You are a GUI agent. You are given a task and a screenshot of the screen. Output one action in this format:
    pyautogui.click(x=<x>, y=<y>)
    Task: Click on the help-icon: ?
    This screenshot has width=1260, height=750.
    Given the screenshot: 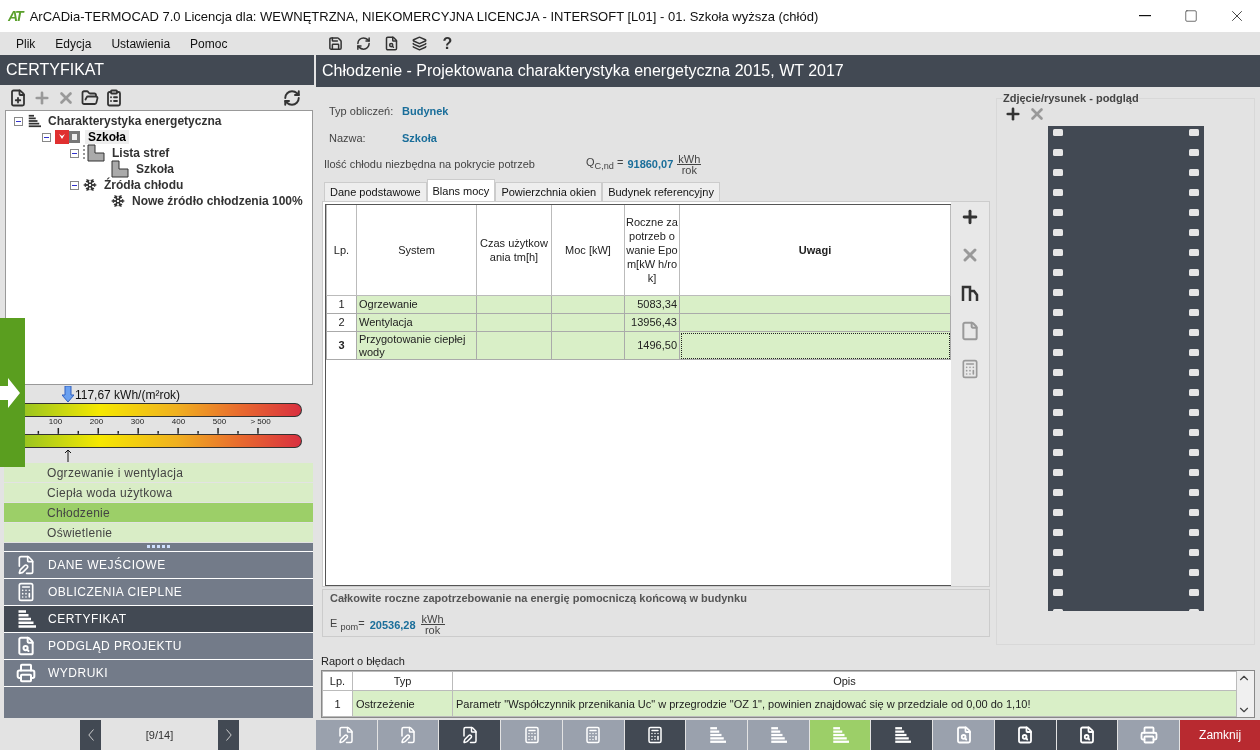 What is the action you would take?
    pyautogui.click(x=447, y=43)
    